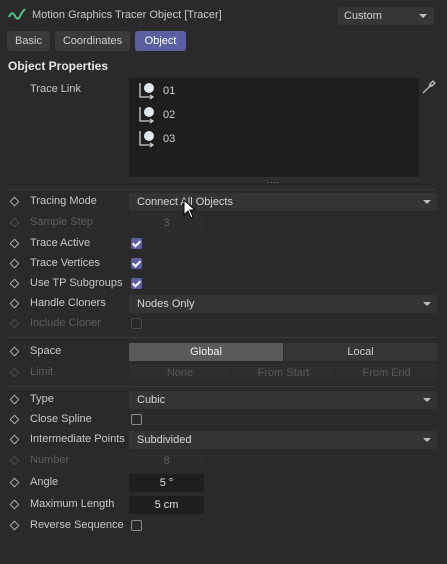 The height and width of the screenshot is (564, 447). Describe the element at coordinates (223, 244) in the screenshot. I see `param-trace-active: Trace Active` at that location.